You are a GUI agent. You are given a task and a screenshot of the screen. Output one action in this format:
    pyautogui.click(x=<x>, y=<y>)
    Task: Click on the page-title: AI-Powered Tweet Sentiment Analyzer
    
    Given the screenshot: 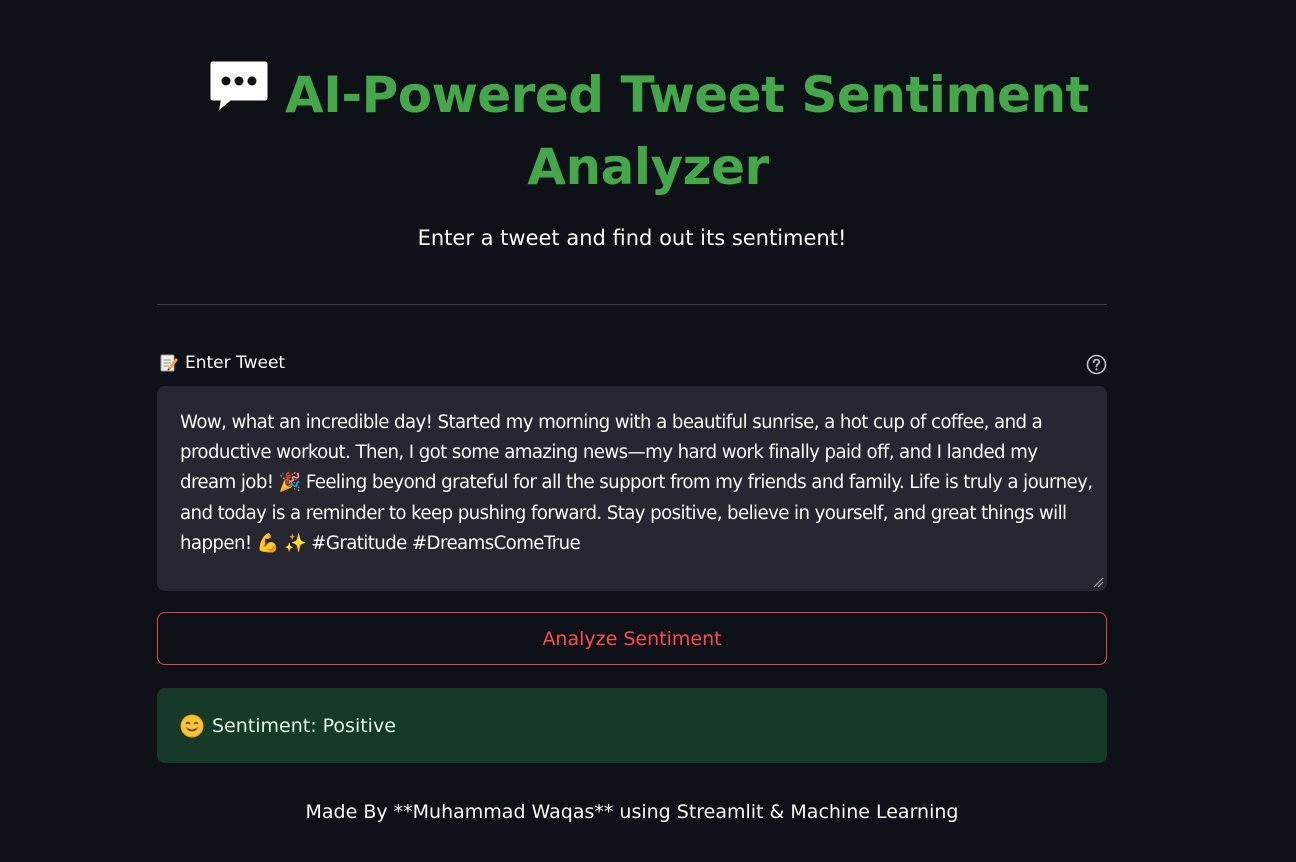 What is the action you would take?
    pyautogui.click(x=648, y=130)
    